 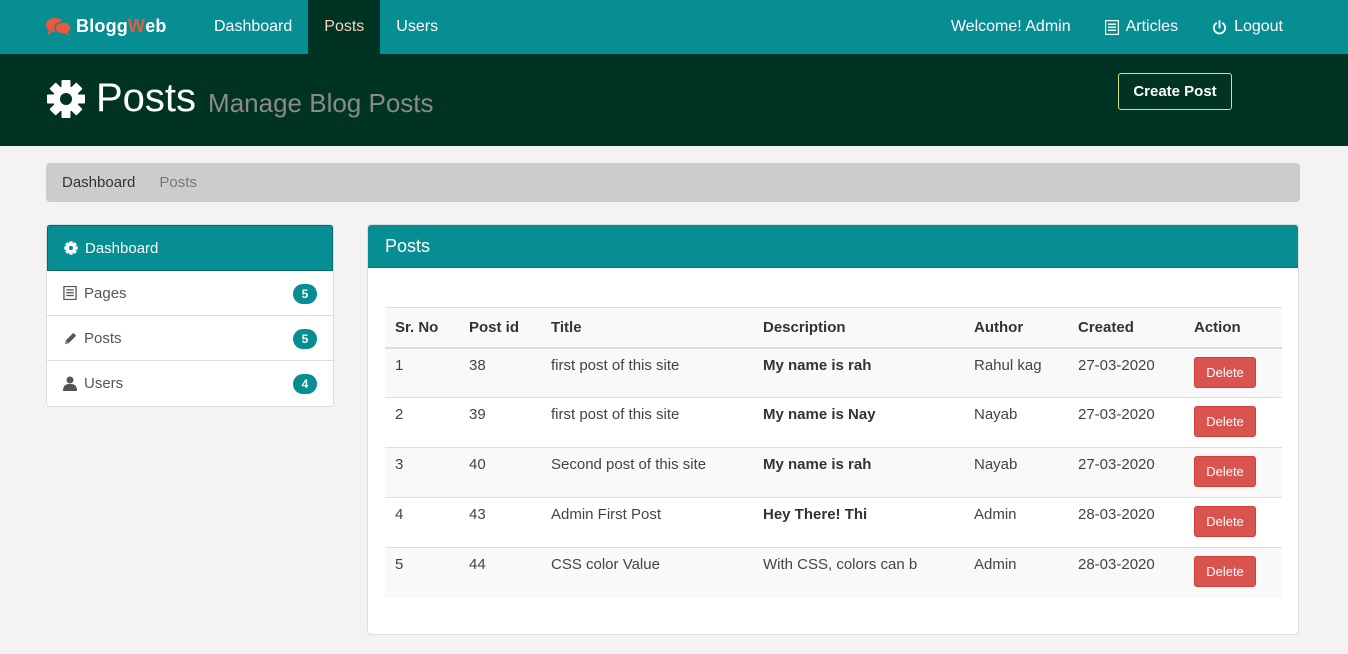 I want to click on chat-bubbles-icon, so click(x=59, y=26).